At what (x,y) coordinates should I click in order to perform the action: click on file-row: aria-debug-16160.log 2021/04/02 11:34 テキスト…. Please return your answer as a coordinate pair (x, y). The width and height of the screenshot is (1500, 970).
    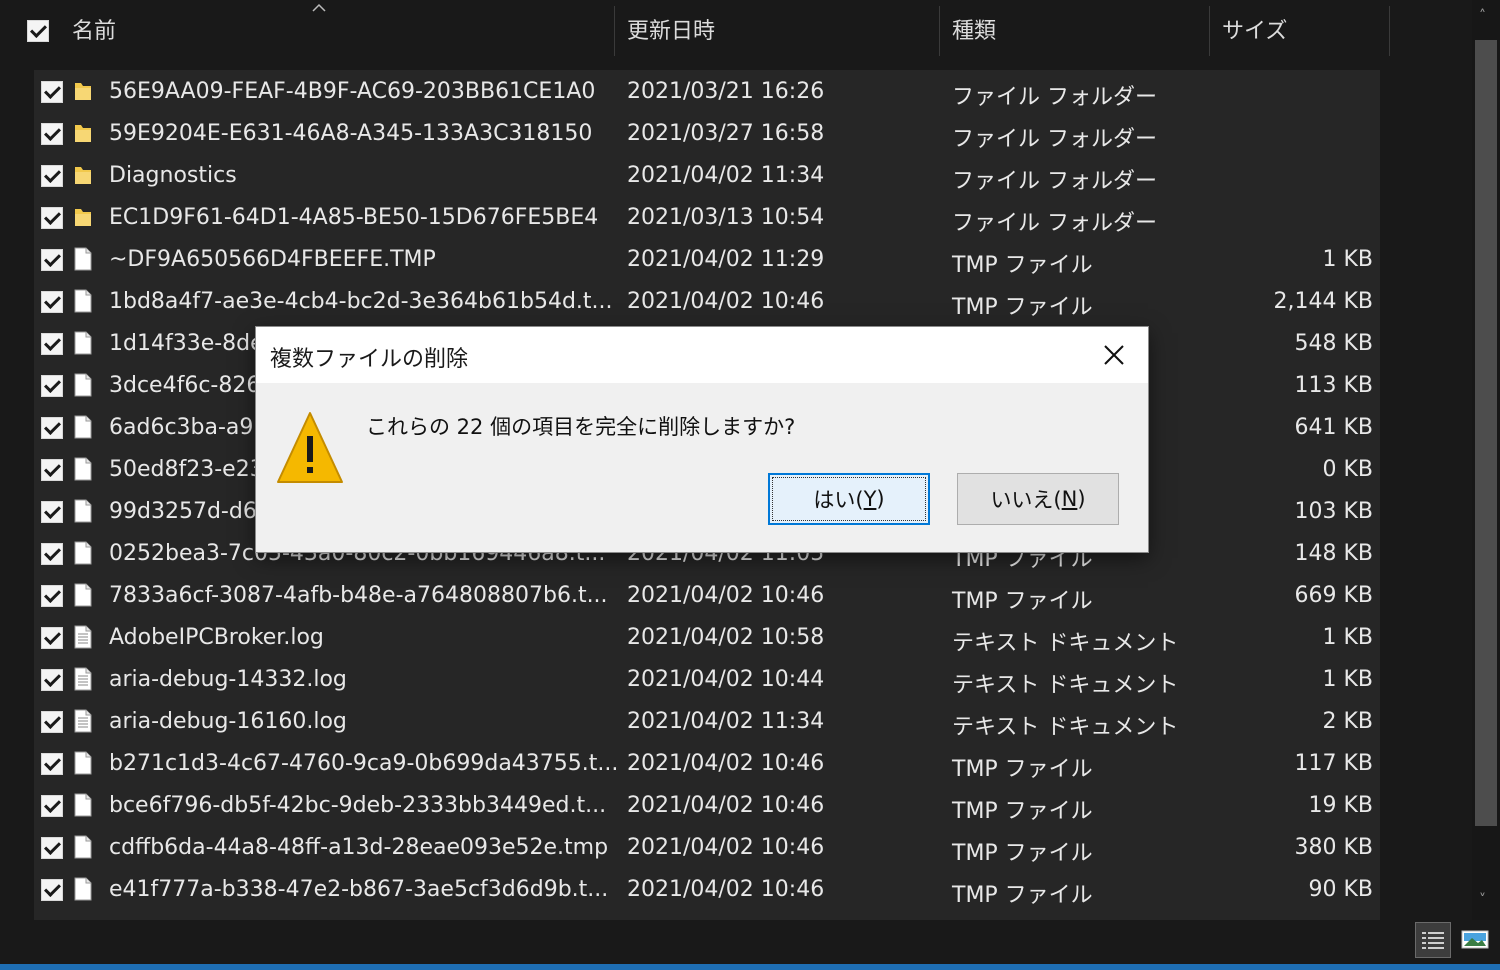
    Looking at the image, I should click on (707, 722).